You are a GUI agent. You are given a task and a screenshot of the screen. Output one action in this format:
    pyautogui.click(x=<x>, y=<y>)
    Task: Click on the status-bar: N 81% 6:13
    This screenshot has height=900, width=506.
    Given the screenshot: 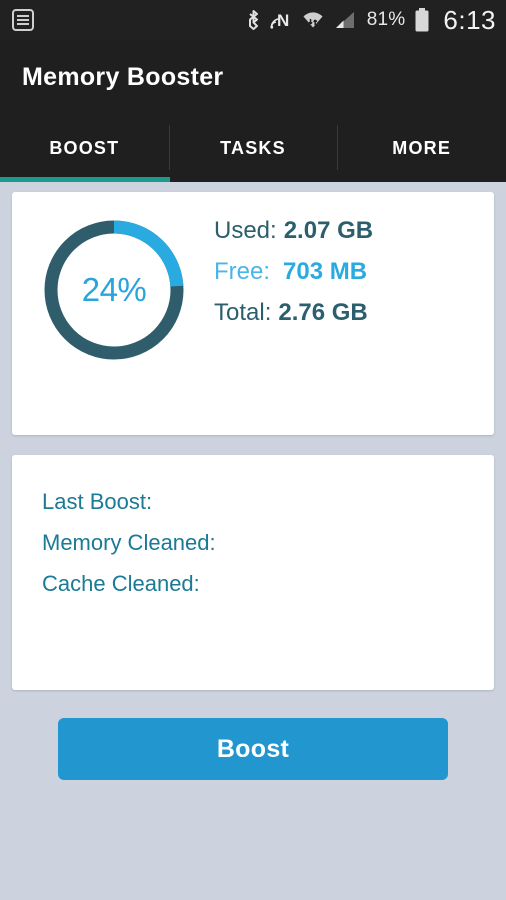 What is the action you would take?
    pyautogui.click(x=253, y=20)
    